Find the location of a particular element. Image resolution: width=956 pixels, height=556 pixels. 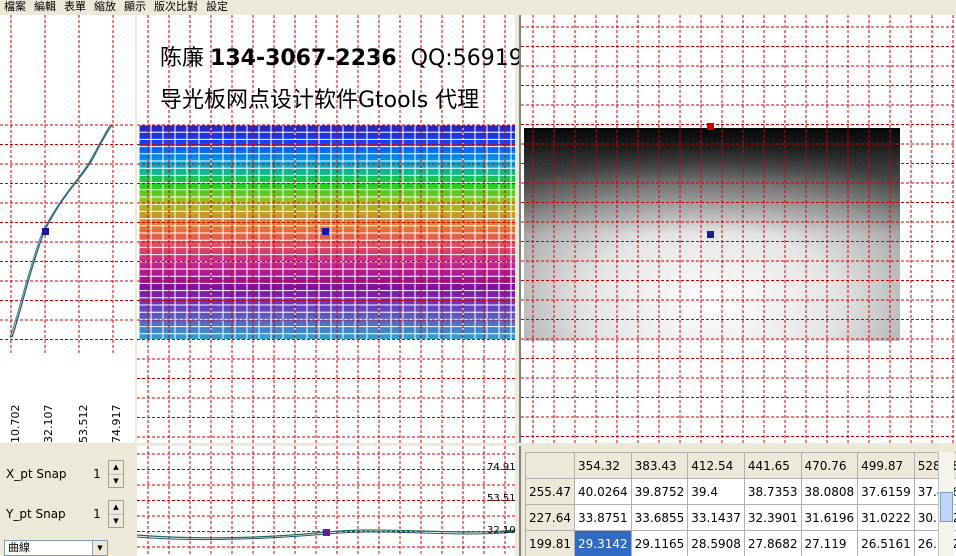

contact-watermark-line2: 导光板网点设计软件Gtools 代理 is located at coordinates (320, 100).